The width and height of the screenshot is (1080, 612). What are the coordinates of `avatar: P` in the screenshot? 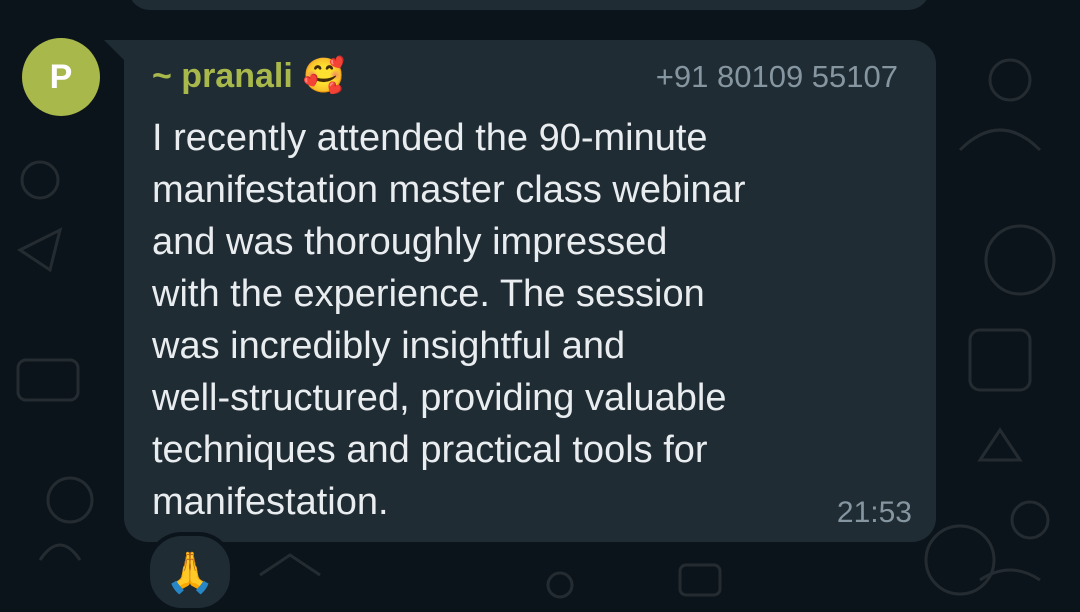 It's located at (61, 77).